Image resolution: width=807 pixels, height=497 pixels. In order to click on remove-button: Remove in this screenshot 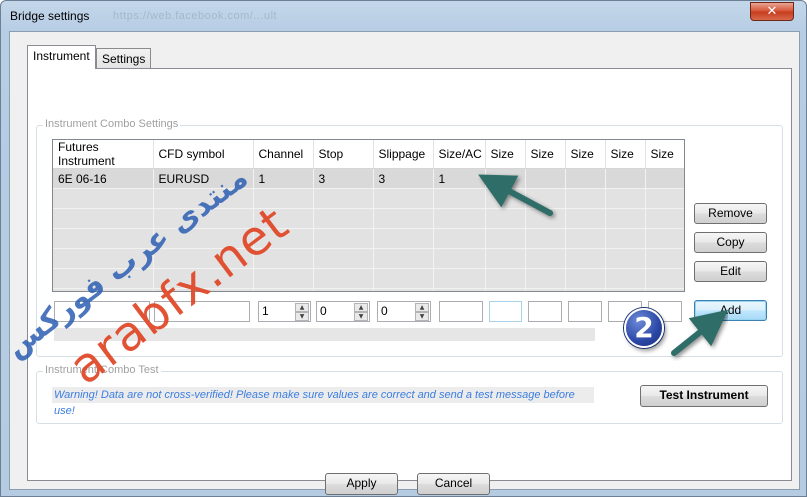, I will do `click(730, 213)`.